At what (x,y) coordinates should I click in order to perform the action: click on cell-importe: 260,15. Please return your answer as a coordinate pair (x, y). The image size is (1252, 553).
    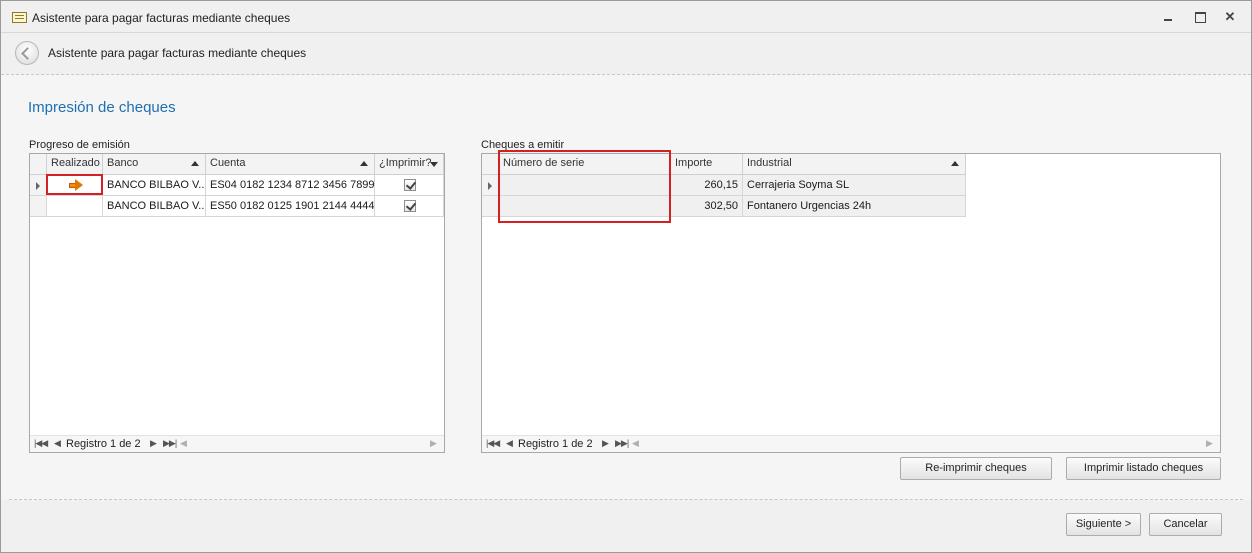
    Looking at the image, I should click on (707, 185).